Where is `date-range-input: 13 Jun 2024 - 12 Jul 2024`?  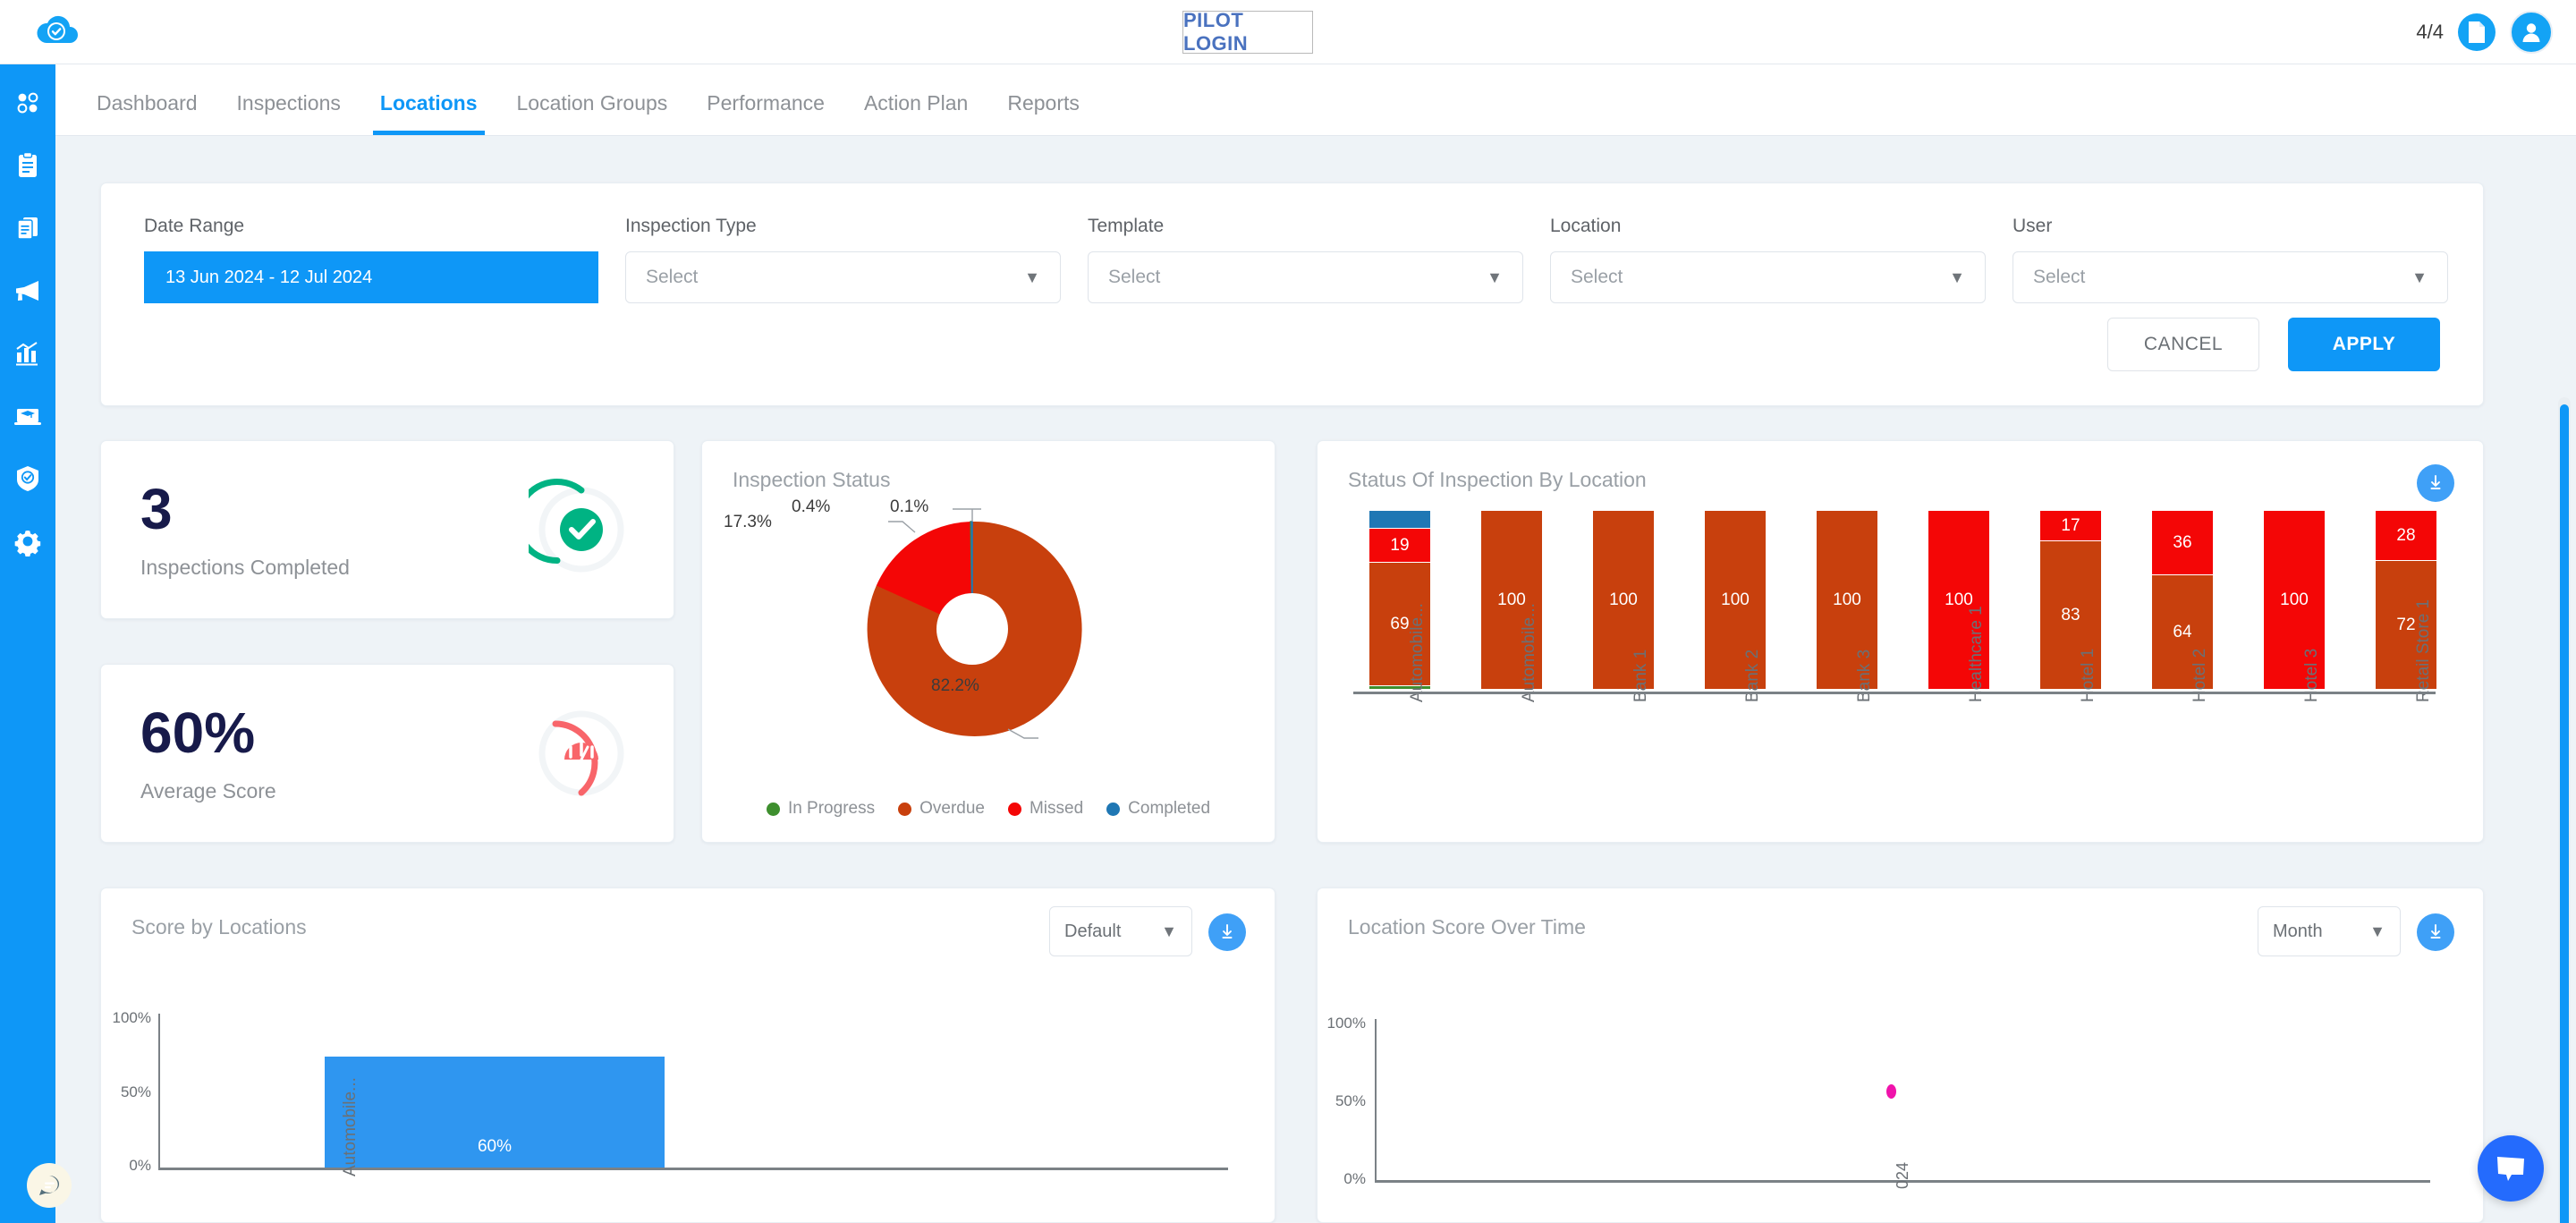
date-range-input: 13 Jun 2024 - 12 Jul 2024 is located at coordinates (371, 277).